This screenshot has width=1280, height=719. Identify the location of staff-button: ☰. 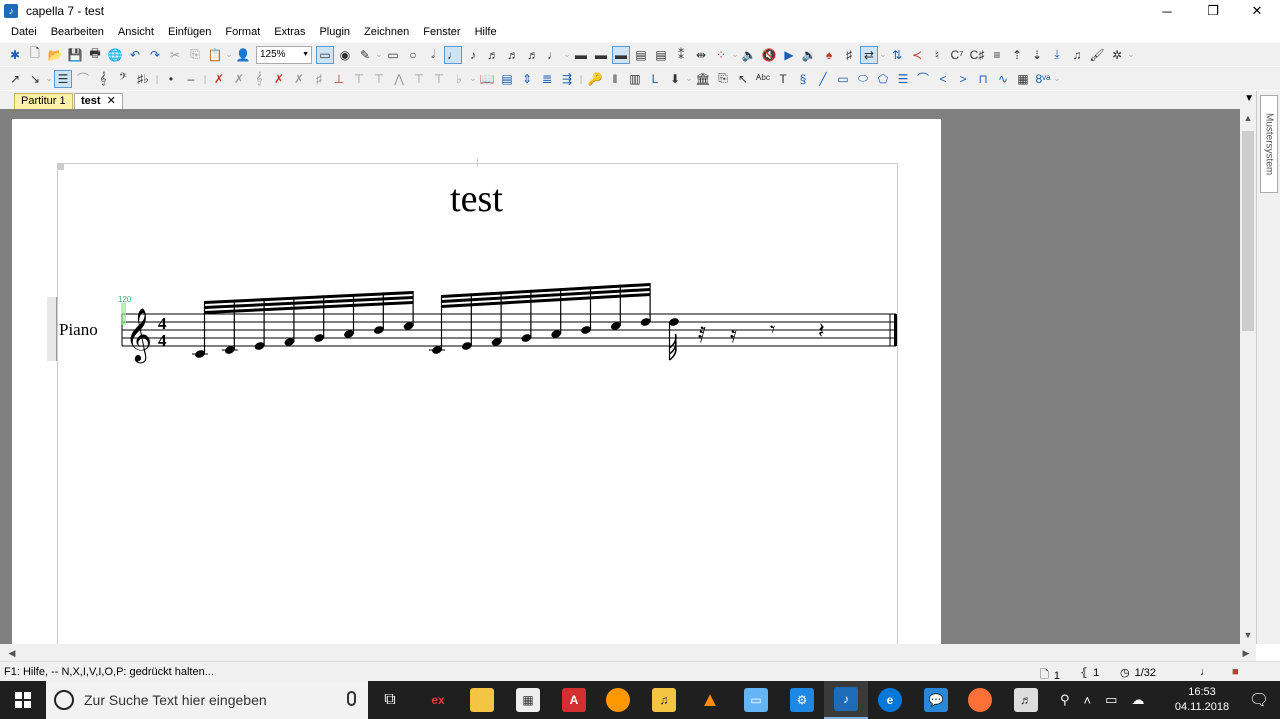
(63, 78).